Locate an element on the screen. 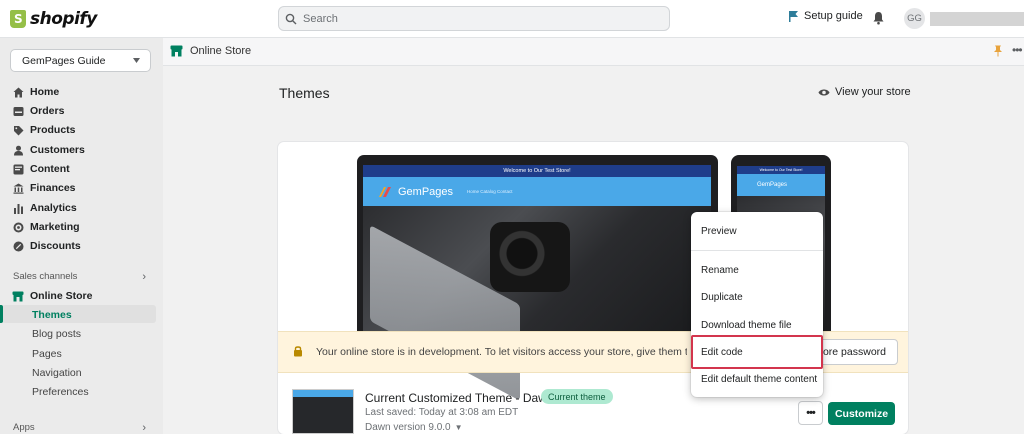  gempages-logo-icon is located at coordinates (385, 191).